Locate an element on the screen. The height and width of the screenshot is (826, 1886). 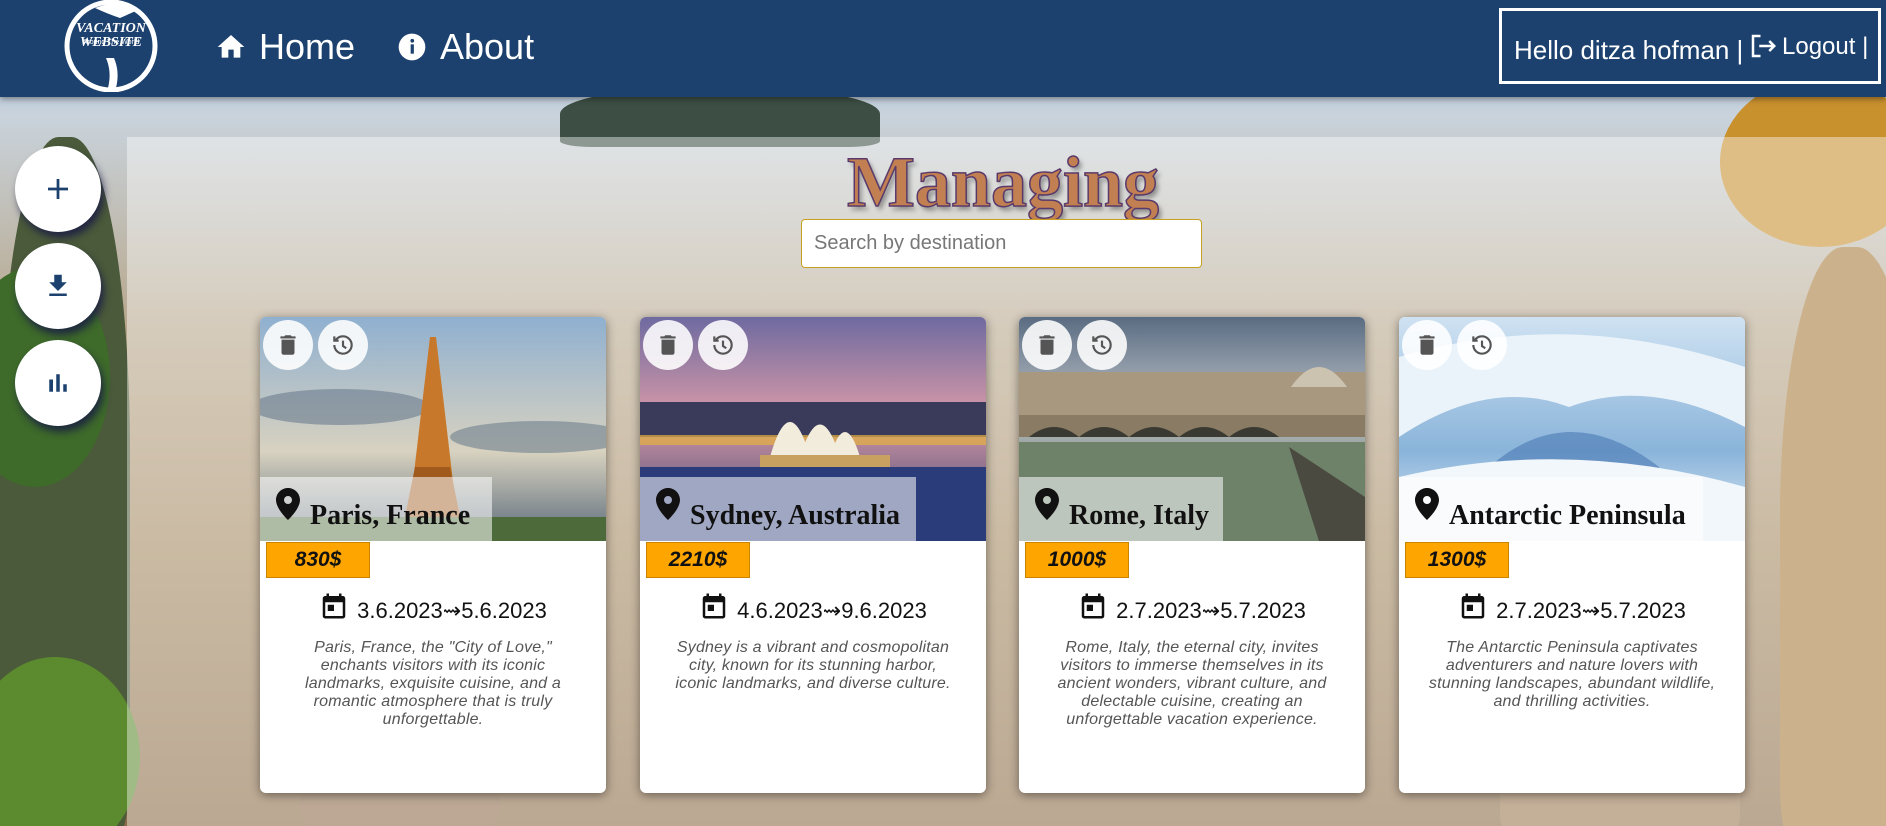
destination-name: Paris, France is located at coordinates (390, 515).